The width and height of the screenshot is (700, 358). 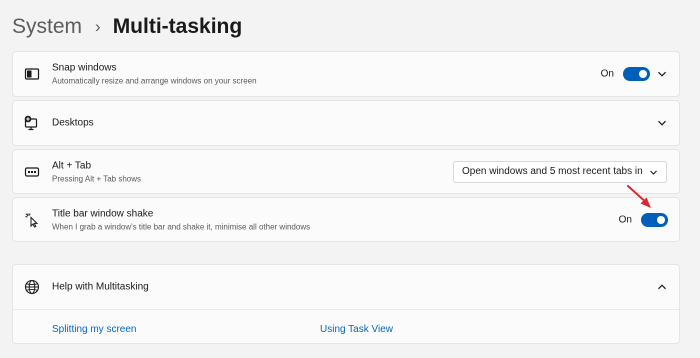 I want to click on help-header: Help with Multitasking, so click(x=346, y=287).